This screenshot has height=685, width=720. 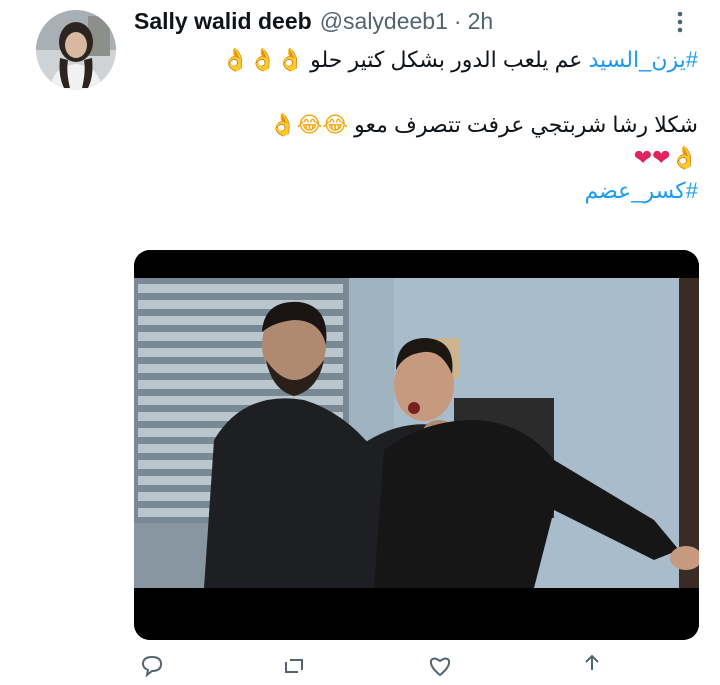 What do you see at coordinates (680, 22) in the screenshot?
I see `more-options-icon` at bounding box center [680, 22].